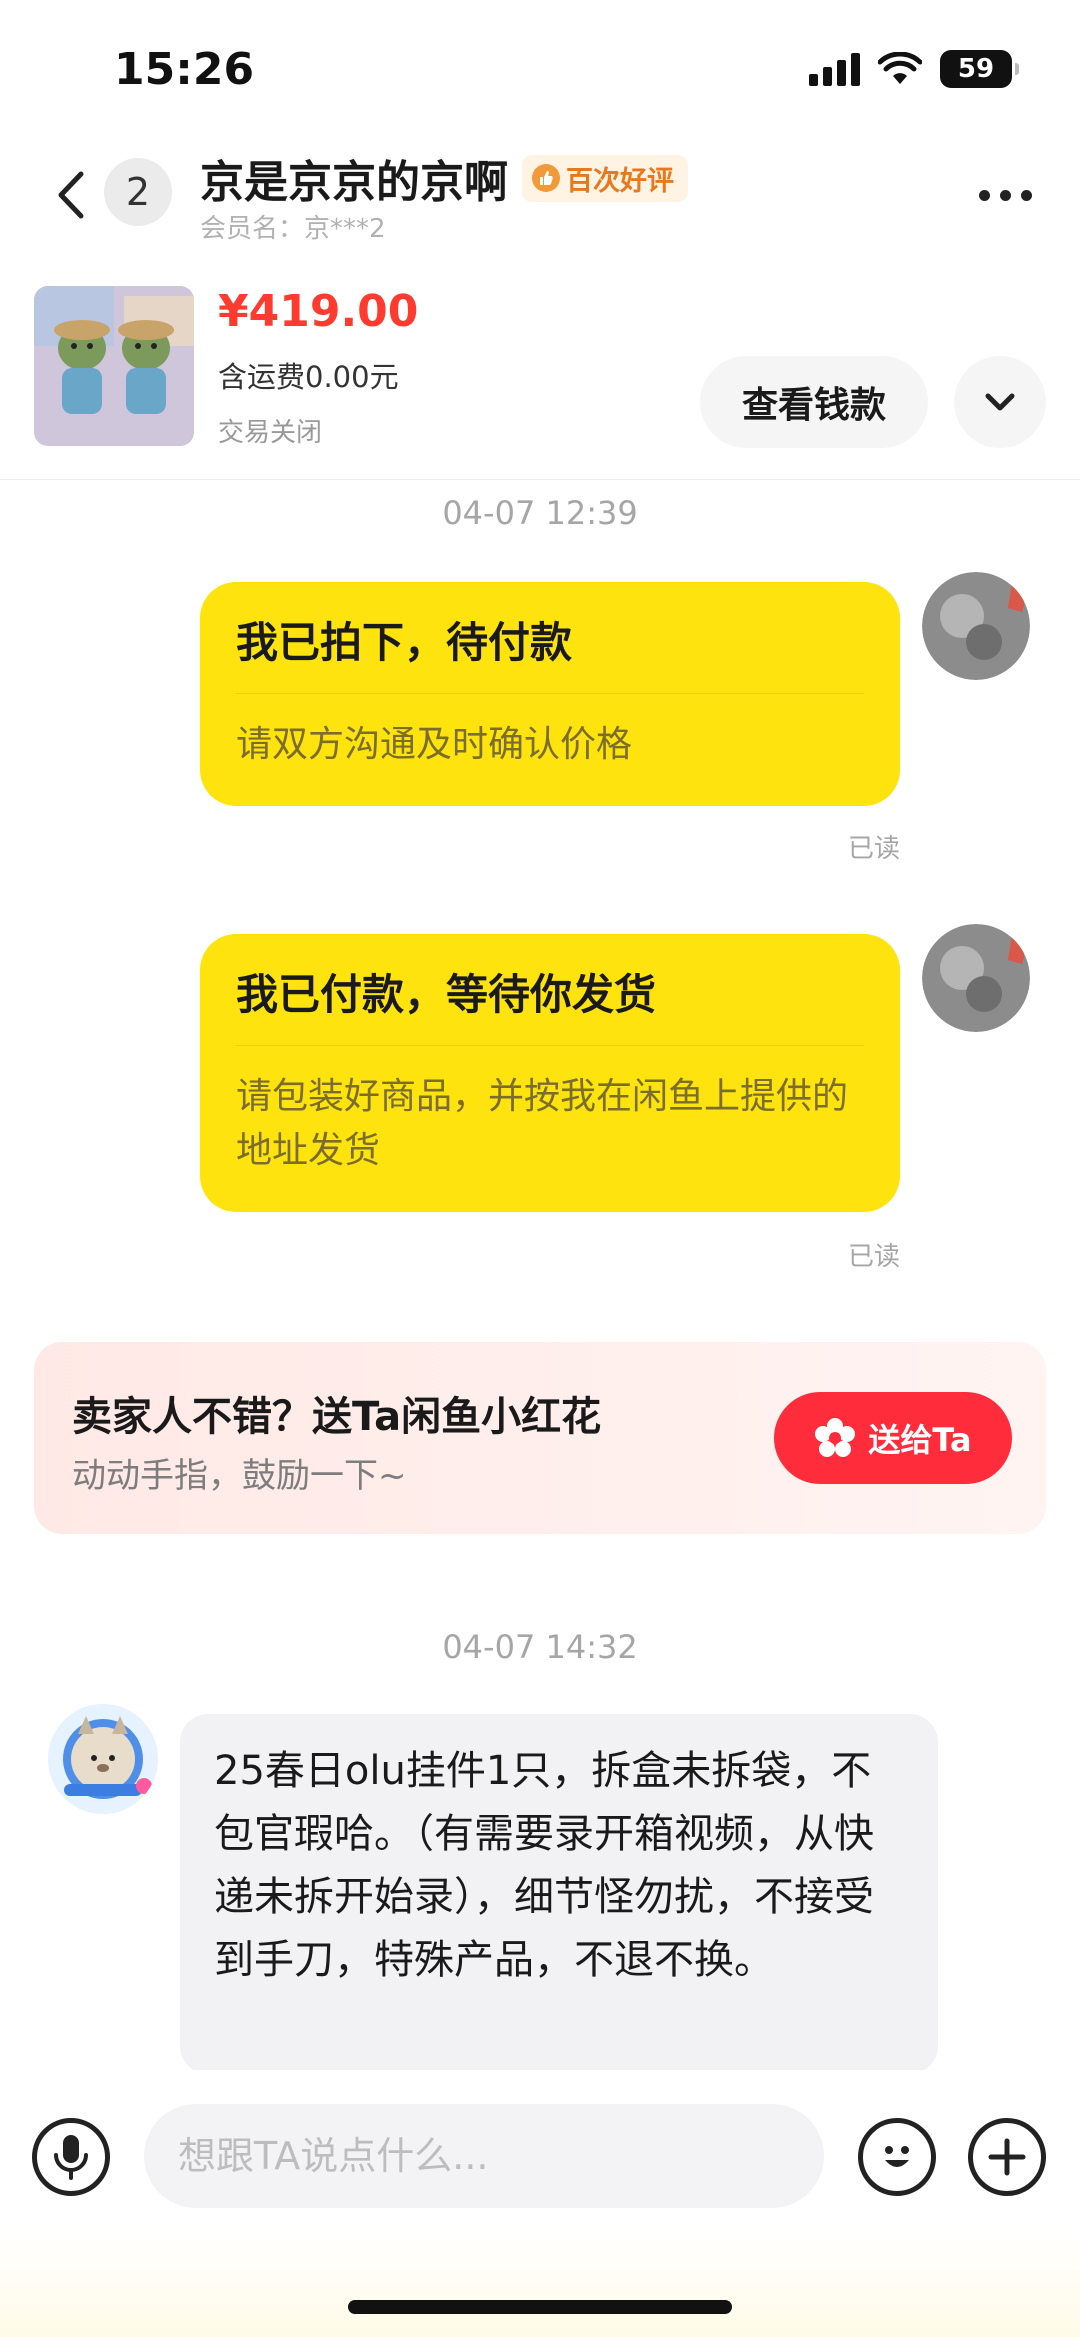  I want to click on system-message-bubble: 我已付款，等待你发货 请包装好商品，并按我在闲鱼上提供的地址发货, so click(550, 1073).